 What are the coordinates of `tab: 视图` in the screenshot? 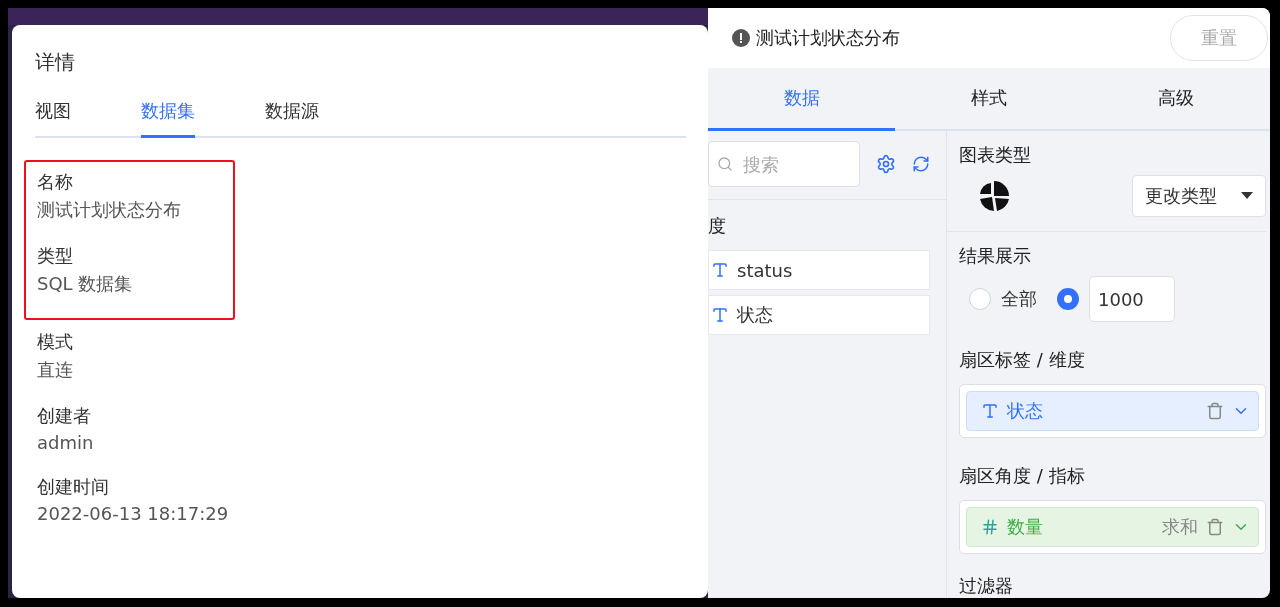 It's located at (53, 118).